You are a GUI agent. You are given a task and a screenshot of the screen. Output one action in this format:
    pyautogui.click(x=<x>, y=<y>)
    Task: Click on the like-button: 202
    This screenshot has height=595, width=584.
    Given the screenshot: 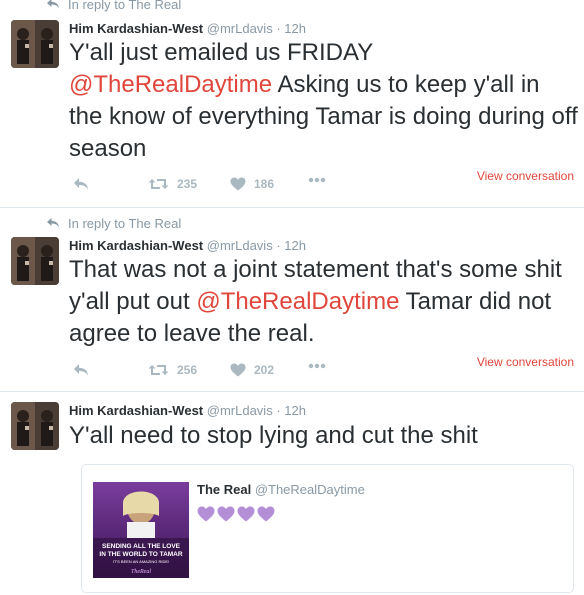 What is the action you would take?
    pyautogui.click(x=252, y=370)
    